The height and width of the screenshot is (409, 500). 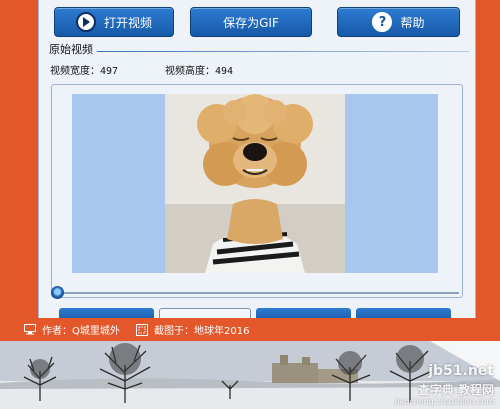 What do you see at coordinates (303, 313) in the screenshot?
I see `select-start-button` at bounding box center [303, 313].